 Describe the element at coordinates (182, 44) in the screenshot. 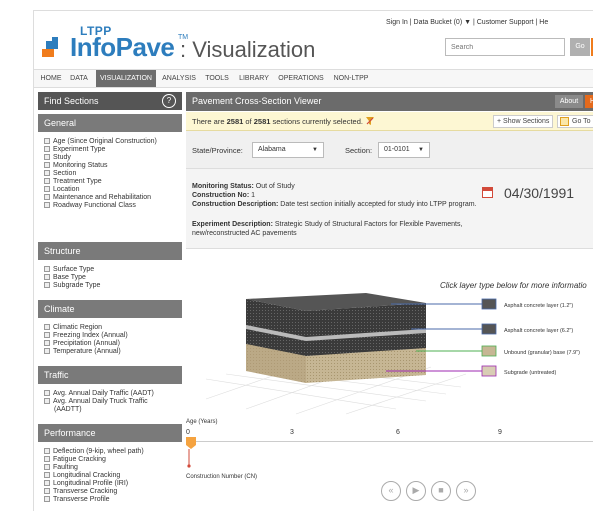

I see `logo: LTPP InfoPave TM : Visualization` at that location.